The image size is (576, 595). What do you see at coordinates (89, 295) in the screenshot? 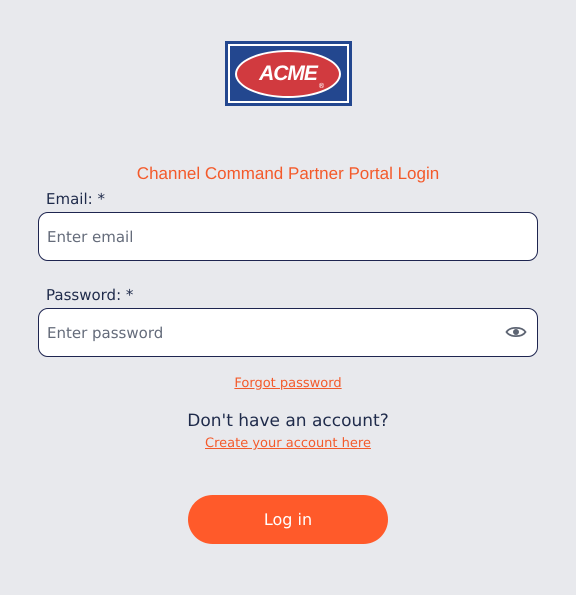
I see `field-label: Password: *` at bounding box center [89, 295].